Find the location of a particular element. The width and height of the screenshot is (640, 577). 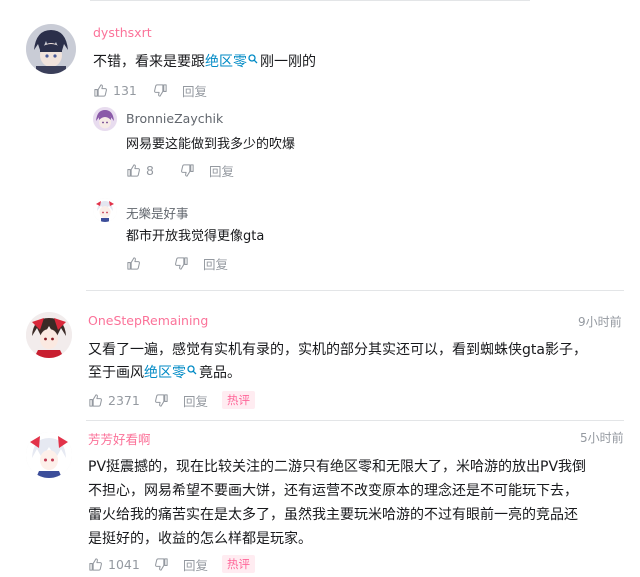

reply-text: 都市开放我觉得更像gta is located at coordinates (195, 236).